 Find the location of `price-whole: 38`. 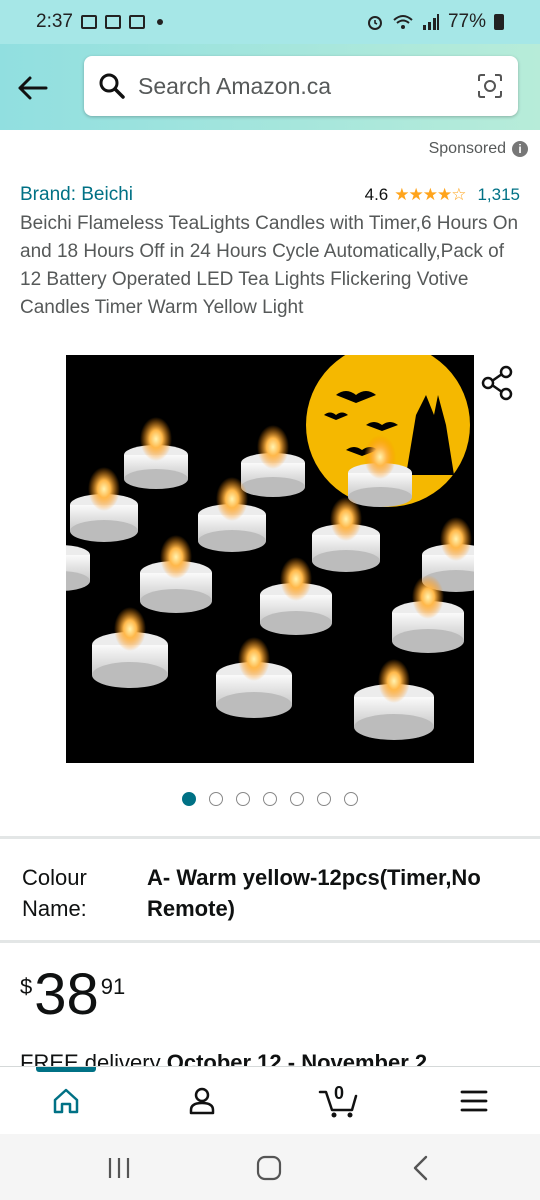

price-whole: 38 is located at coordinates (66, 994).